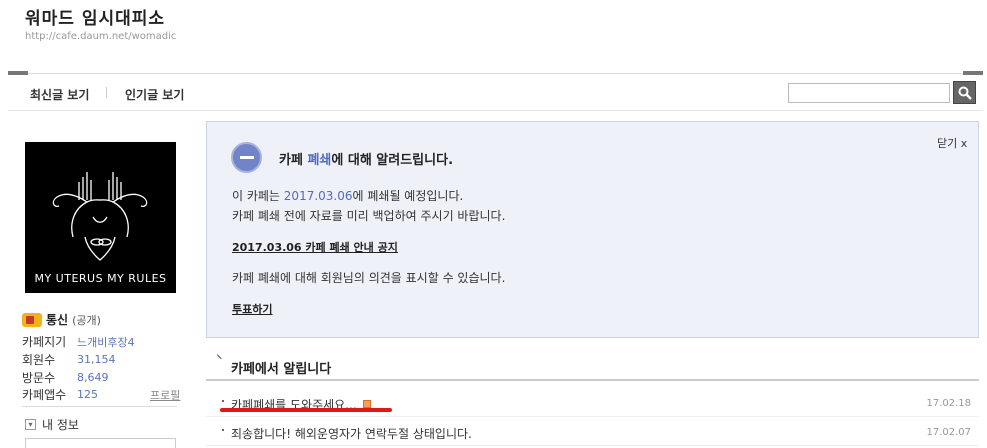  What do you see at coordinates (106, 92) in the screenshot?
I see `nav-separator` at bounding box center [106, 92].